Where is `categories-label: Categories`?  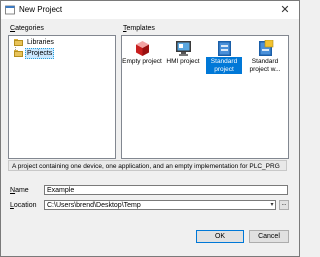
categories-label: Categories is located at coordinates (27, 28).